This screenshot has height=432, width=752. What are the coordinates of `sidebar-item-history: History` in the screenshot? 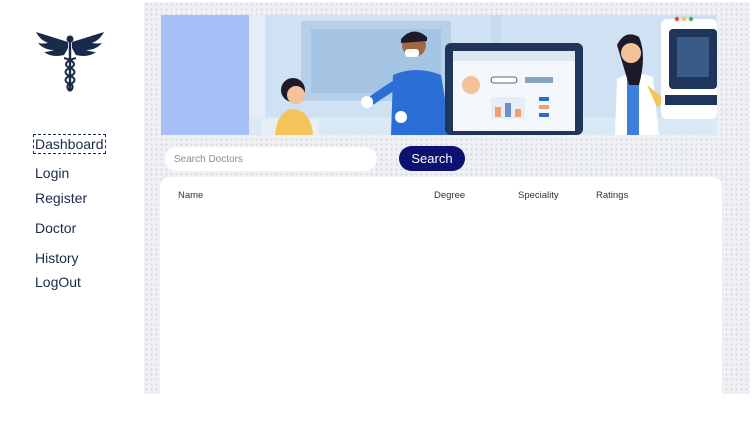 It's located at (57, 258).